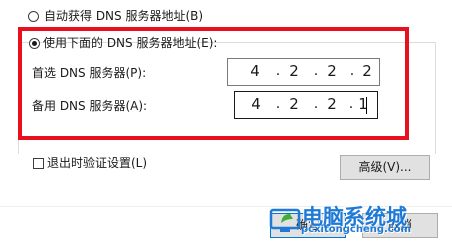  What do you see at coordinates (294, 104) in the screenshot?
I see `alternate-dns-octet-2: 2` at bounding box center [294, 104].